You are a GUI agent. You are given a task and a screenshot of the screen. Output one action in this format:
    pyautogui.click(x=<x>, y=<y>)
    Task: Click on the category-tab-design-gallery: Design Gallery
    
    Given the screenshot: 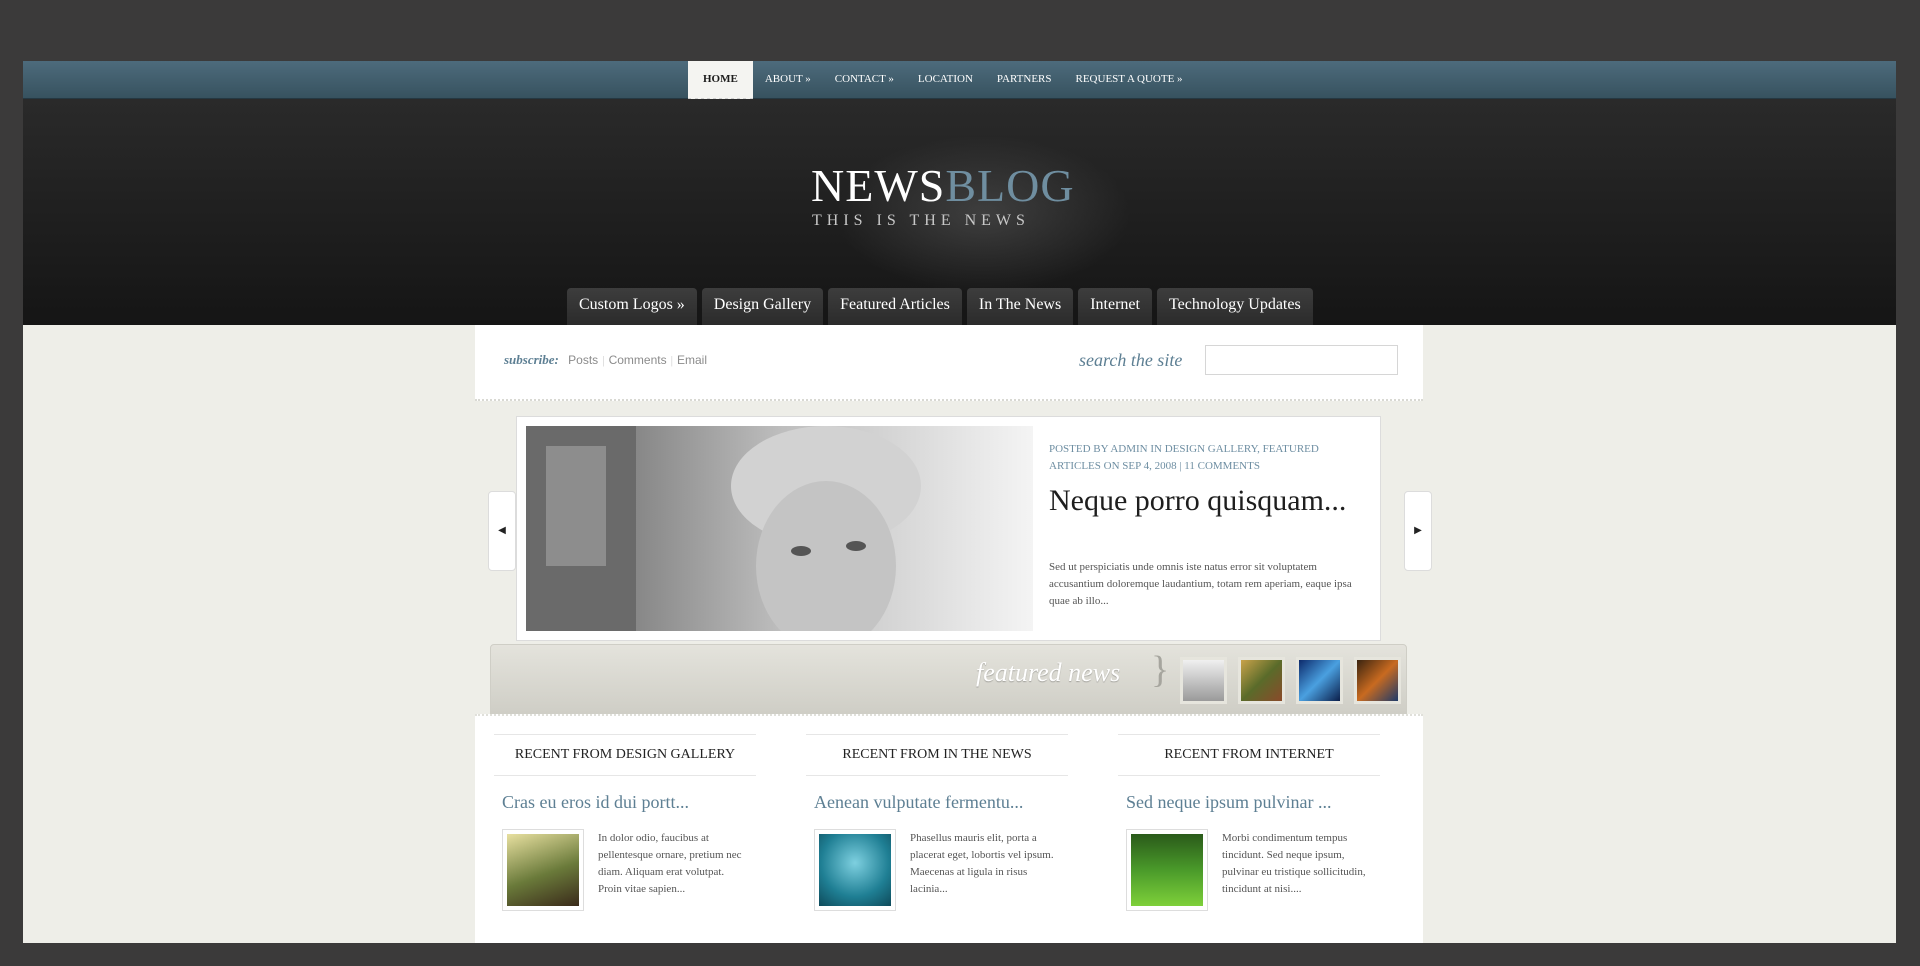 What is the action you would take?
    pyautogui.click(x=762, y=306)
    